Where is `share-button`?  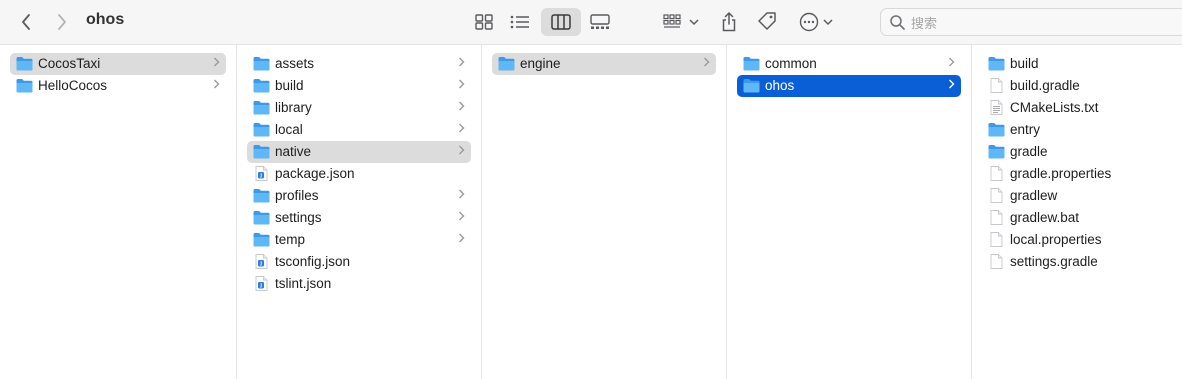
share-button is located at coordinates (729, 22).